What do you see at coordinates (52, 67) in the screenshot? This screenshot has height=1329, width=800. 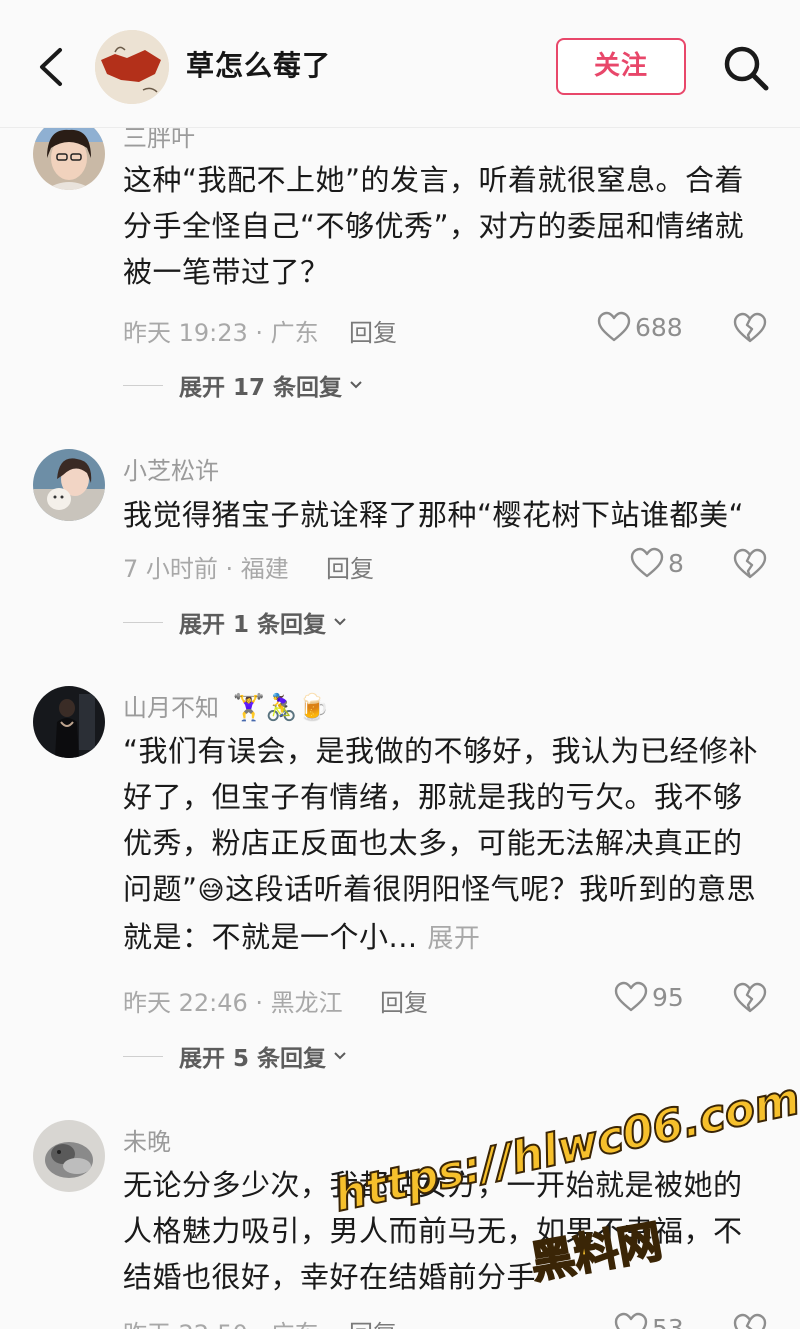 I see `back-arrow-icon` at bounding box center [52, 67].